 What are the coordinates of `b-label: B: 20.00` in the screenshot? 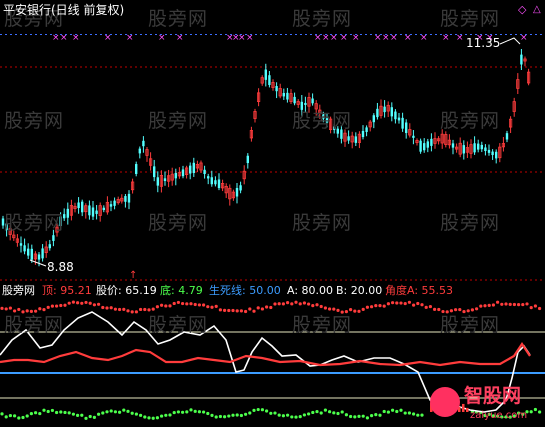 It's located at (359, 290).